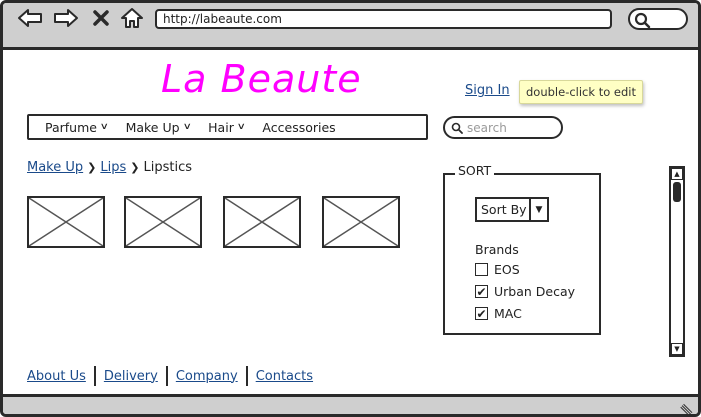 This screenshot has width=701, height=417. What do you see at coordinates (56, 376) in the screenshot?
I see `footer-link-about-us: About Us` at bounding box center [56, 376].